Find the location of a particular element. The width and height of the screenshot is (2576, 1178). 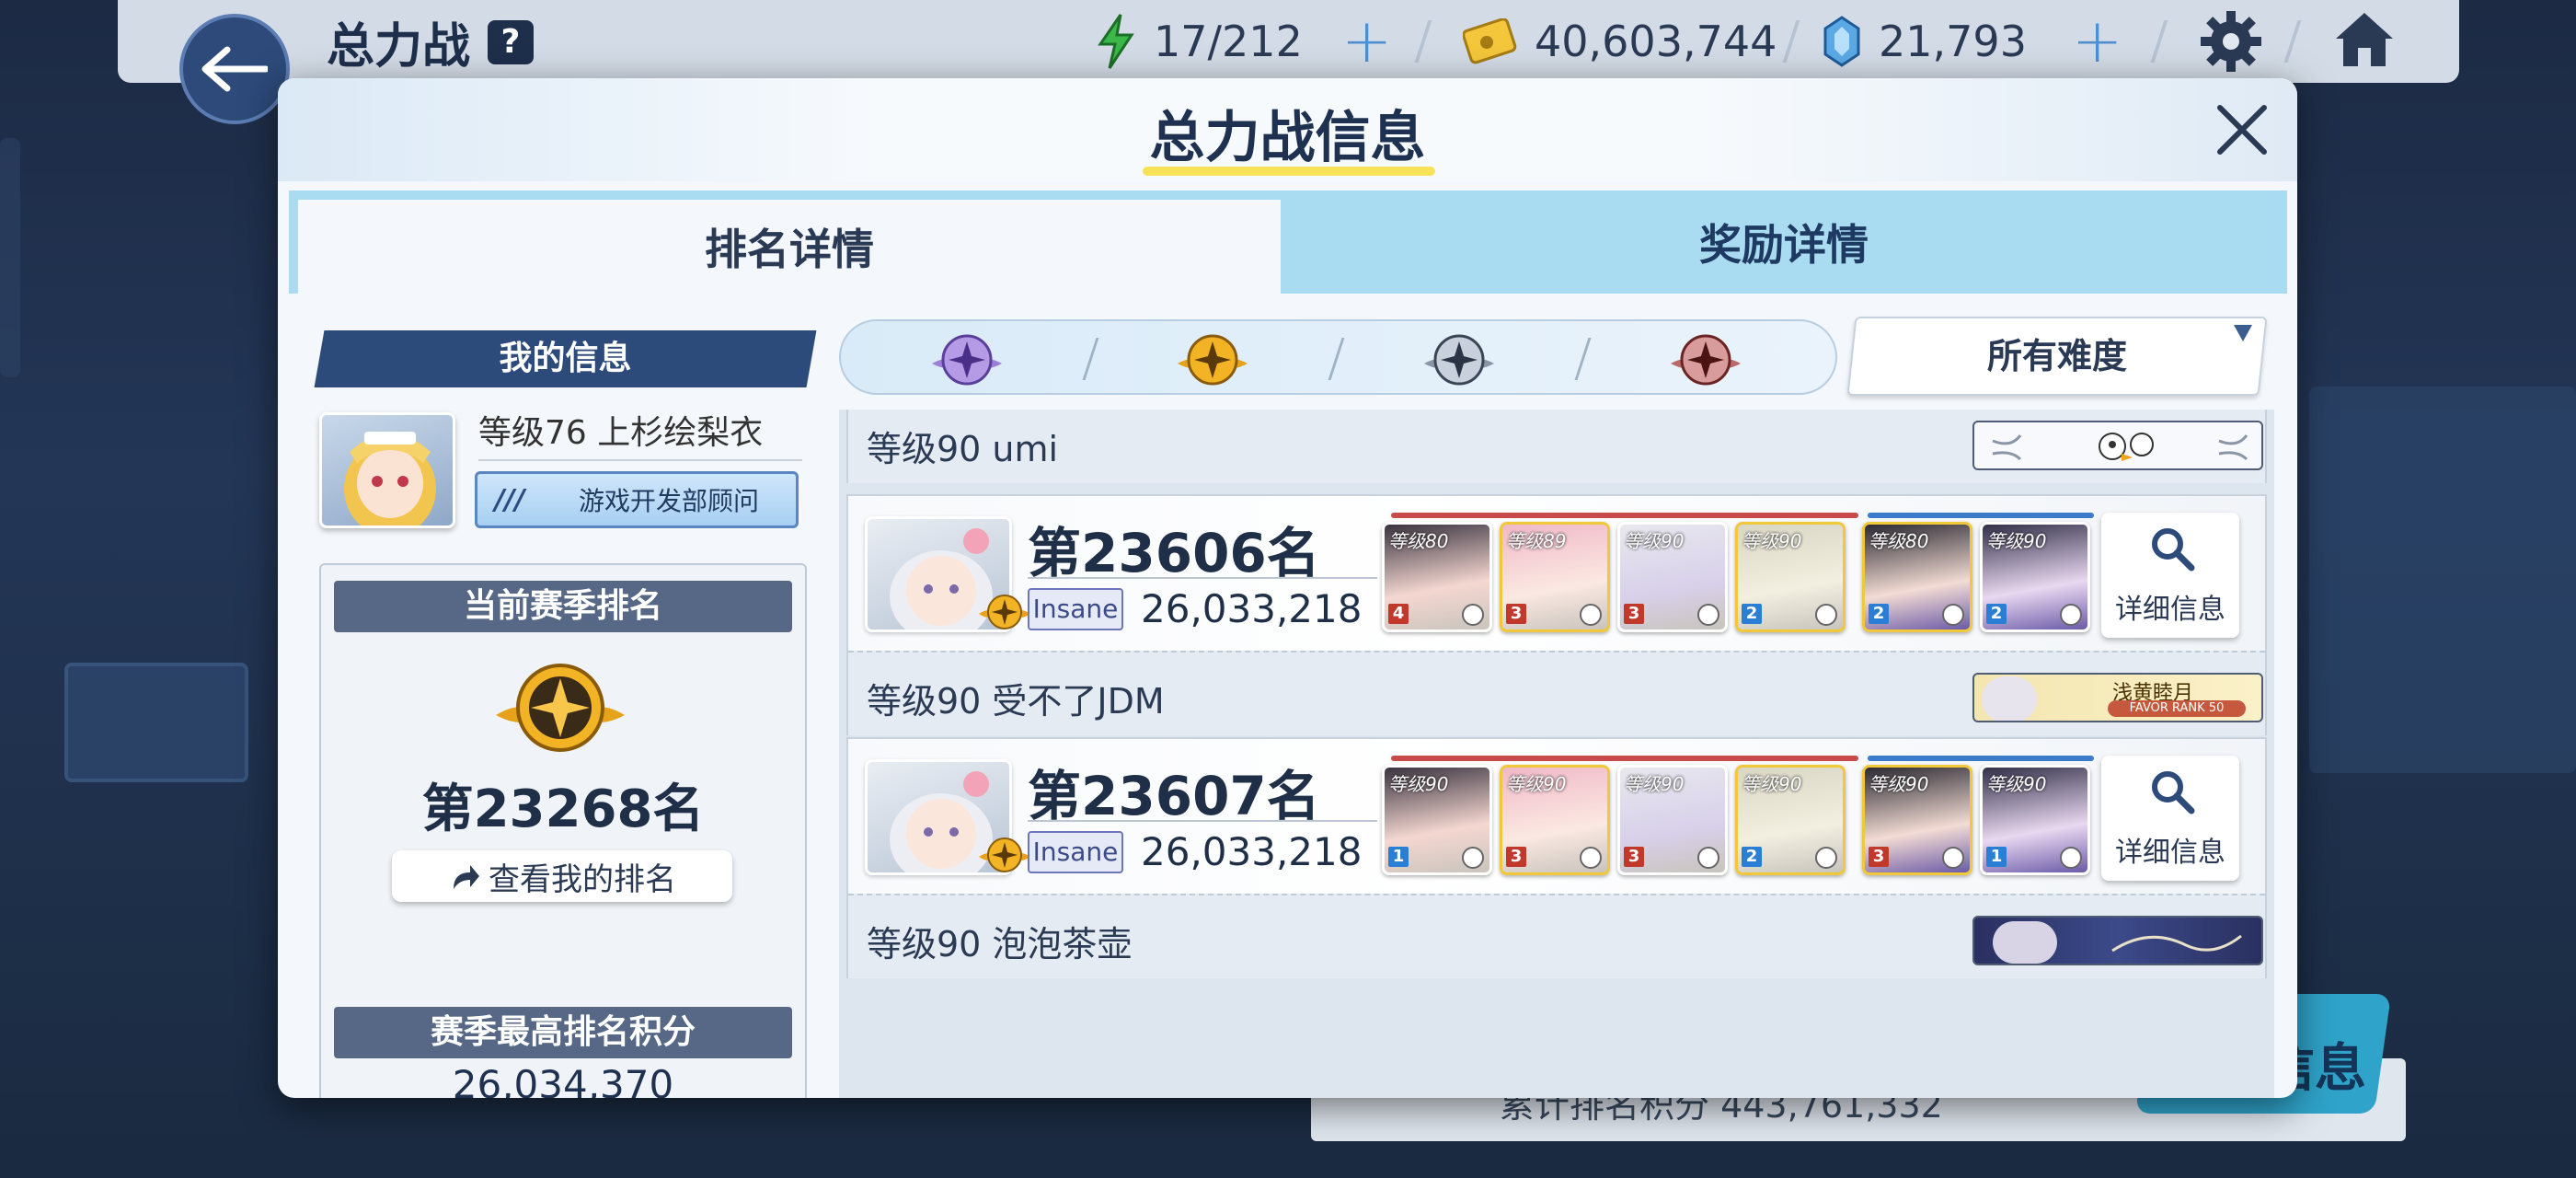

player-name: 等级90 泡泡茶壶 is located at coordinates (1000, 944).